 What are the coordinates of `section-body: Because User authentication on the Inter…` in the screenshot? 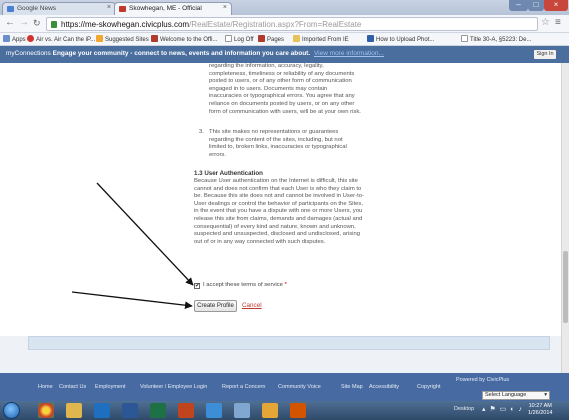 It's located at (279, 211).